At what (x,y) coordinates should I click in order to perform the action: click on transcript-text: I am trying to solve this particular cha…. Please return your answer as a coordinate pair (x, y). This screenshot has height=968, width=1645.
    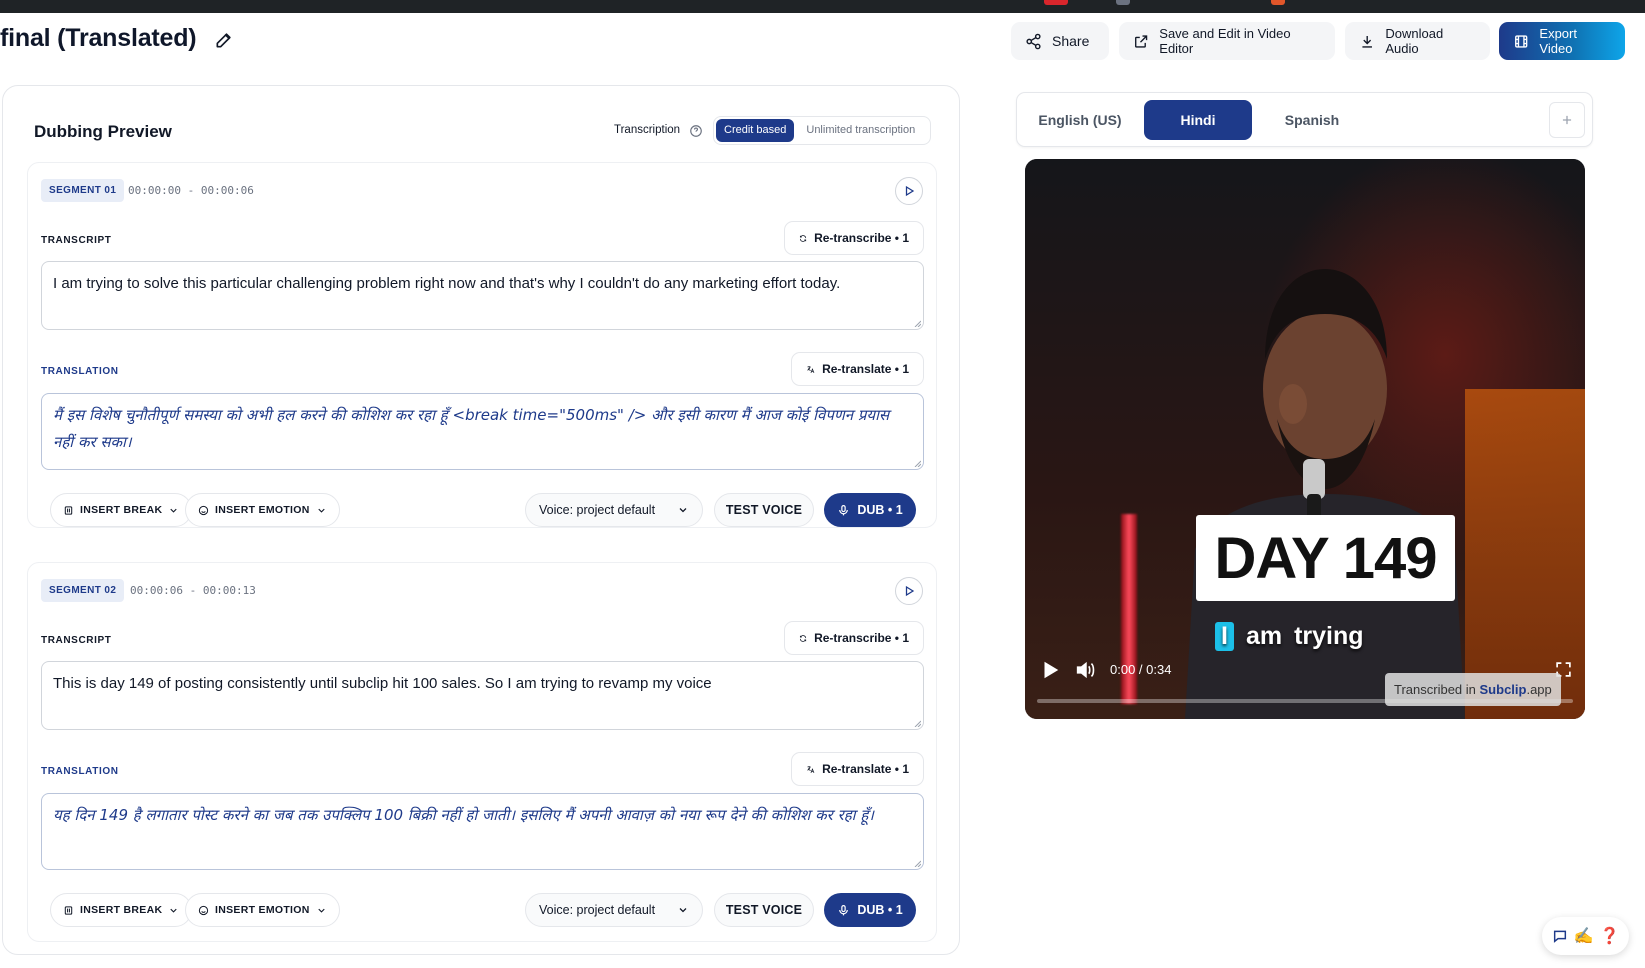
    Looking at the image, I should click on (447, 283).